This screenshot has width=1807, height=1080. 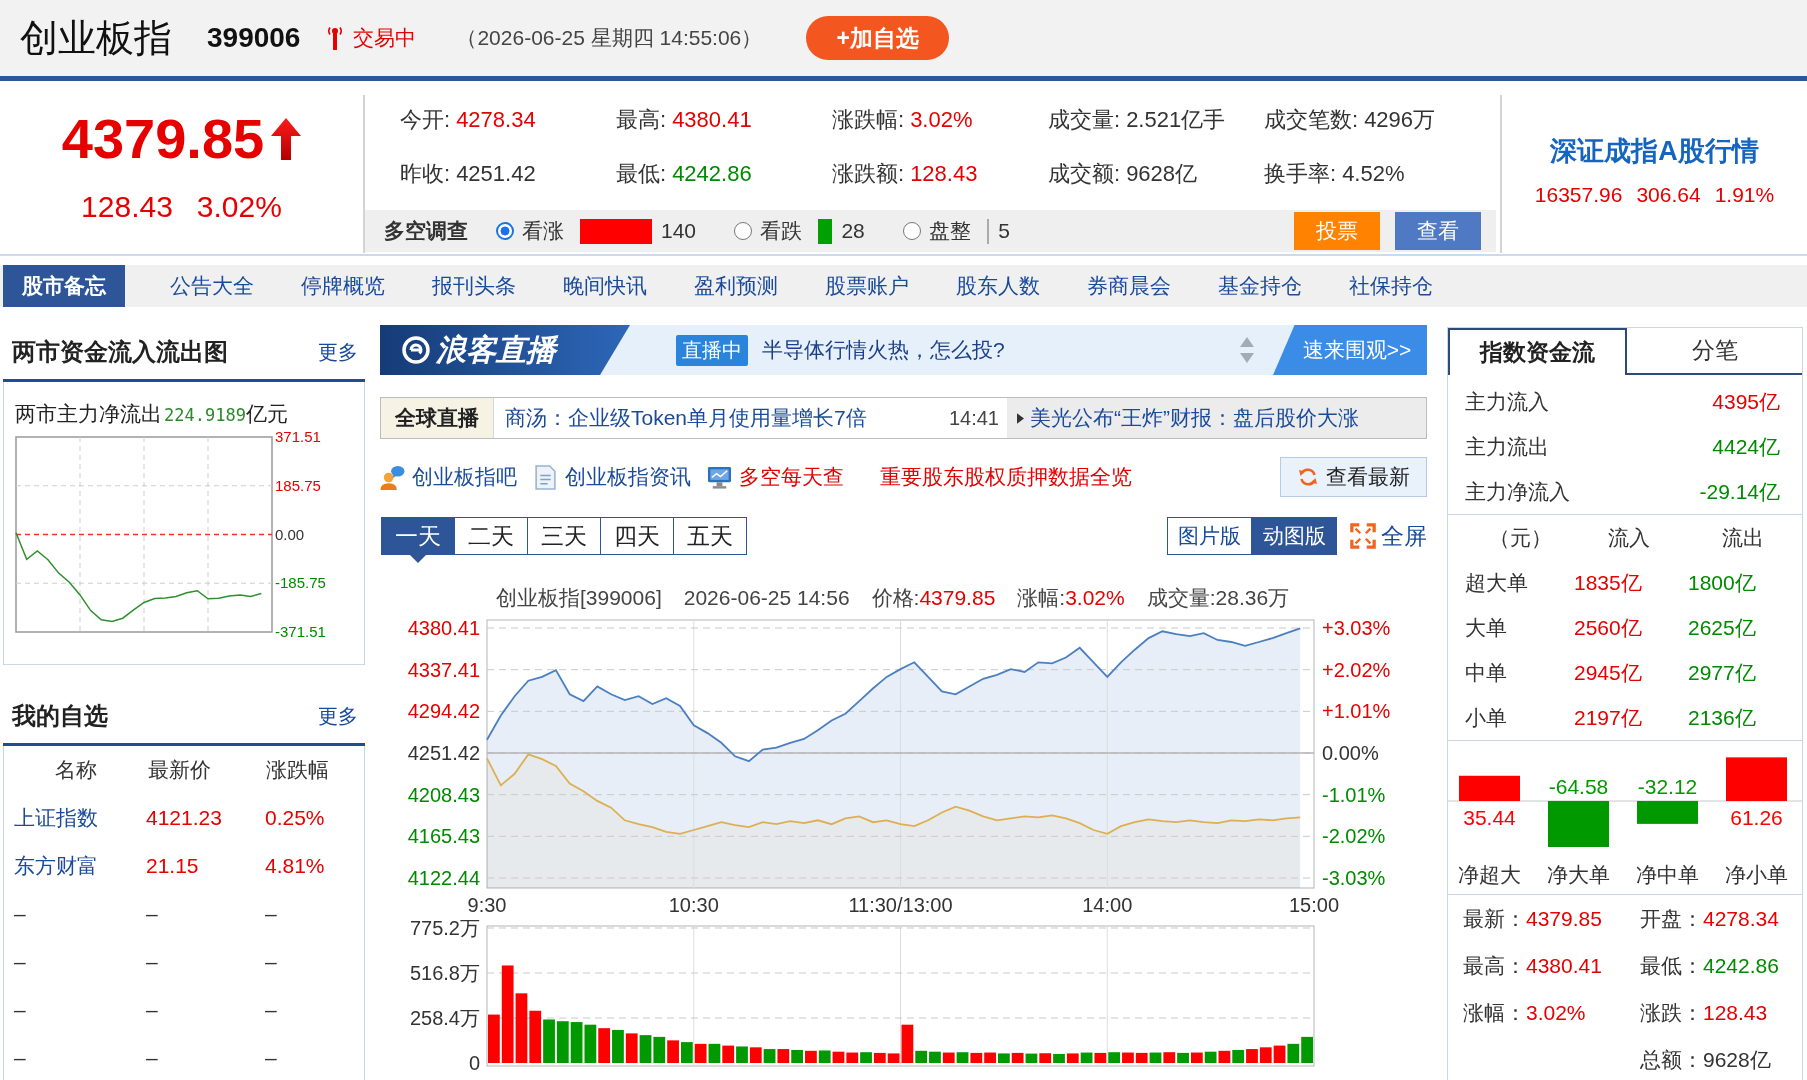 I want to click on summary-label: 开盘：, so click(x=1671, y=918).